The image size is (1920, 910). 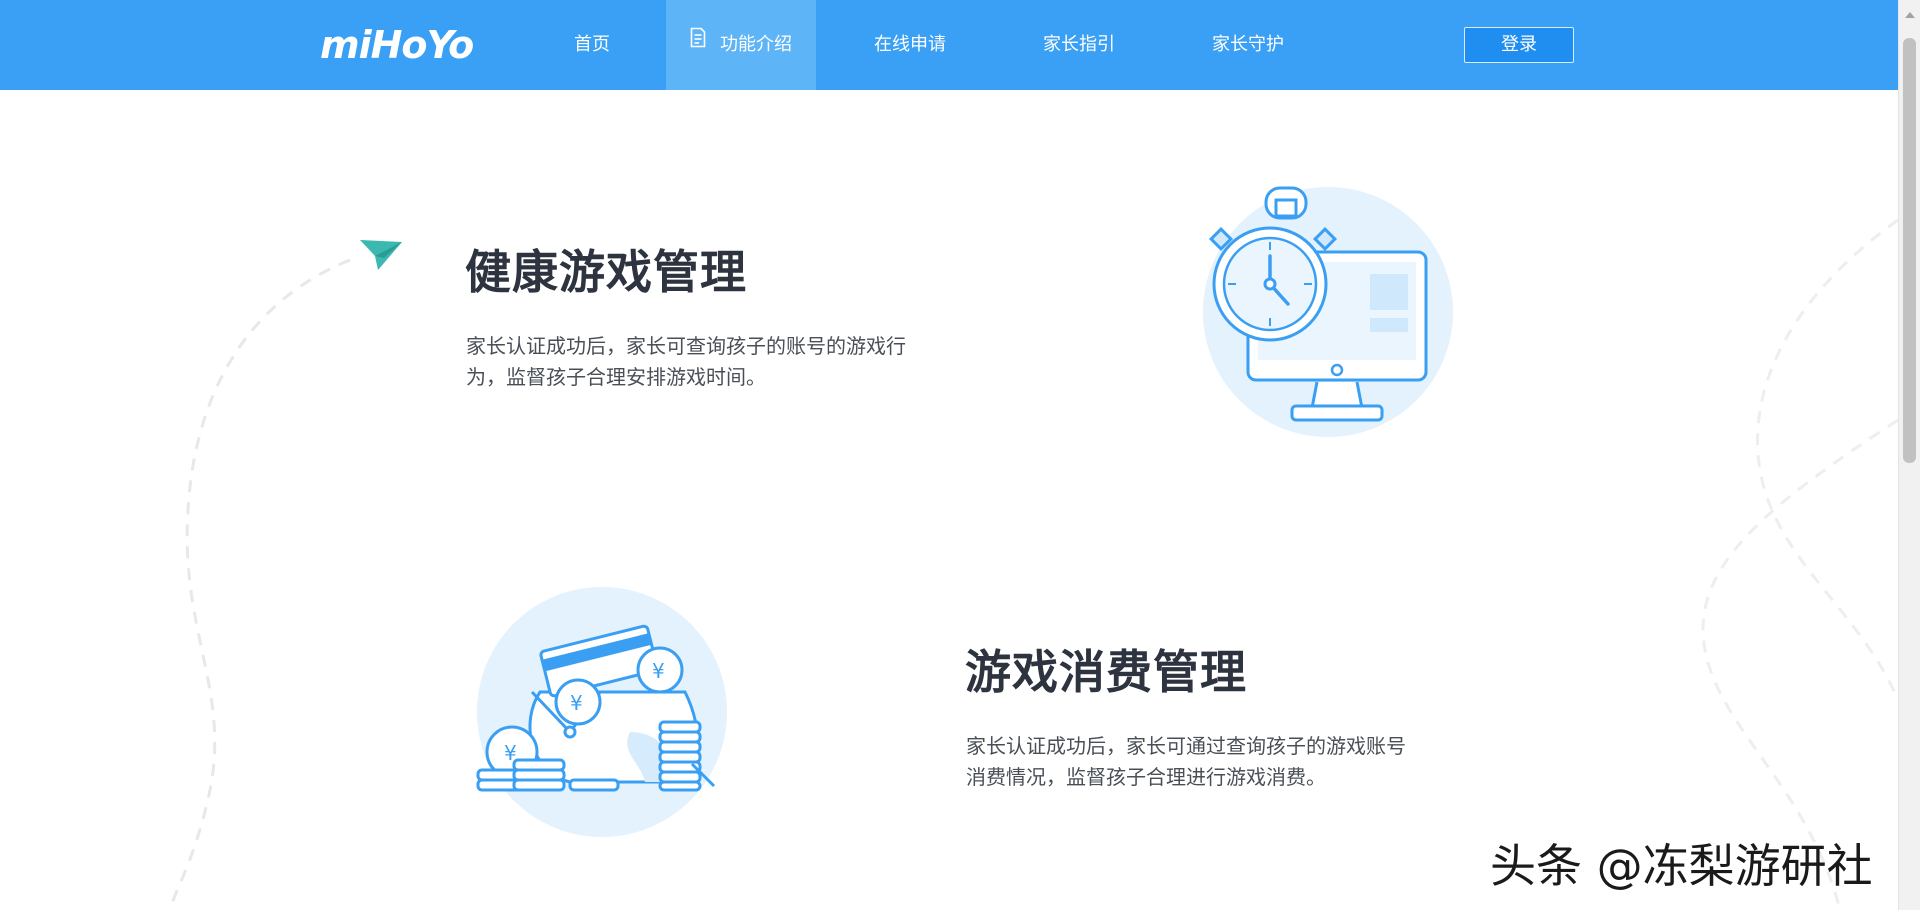 I want to click on document-icon, so click(x=698, y=44).